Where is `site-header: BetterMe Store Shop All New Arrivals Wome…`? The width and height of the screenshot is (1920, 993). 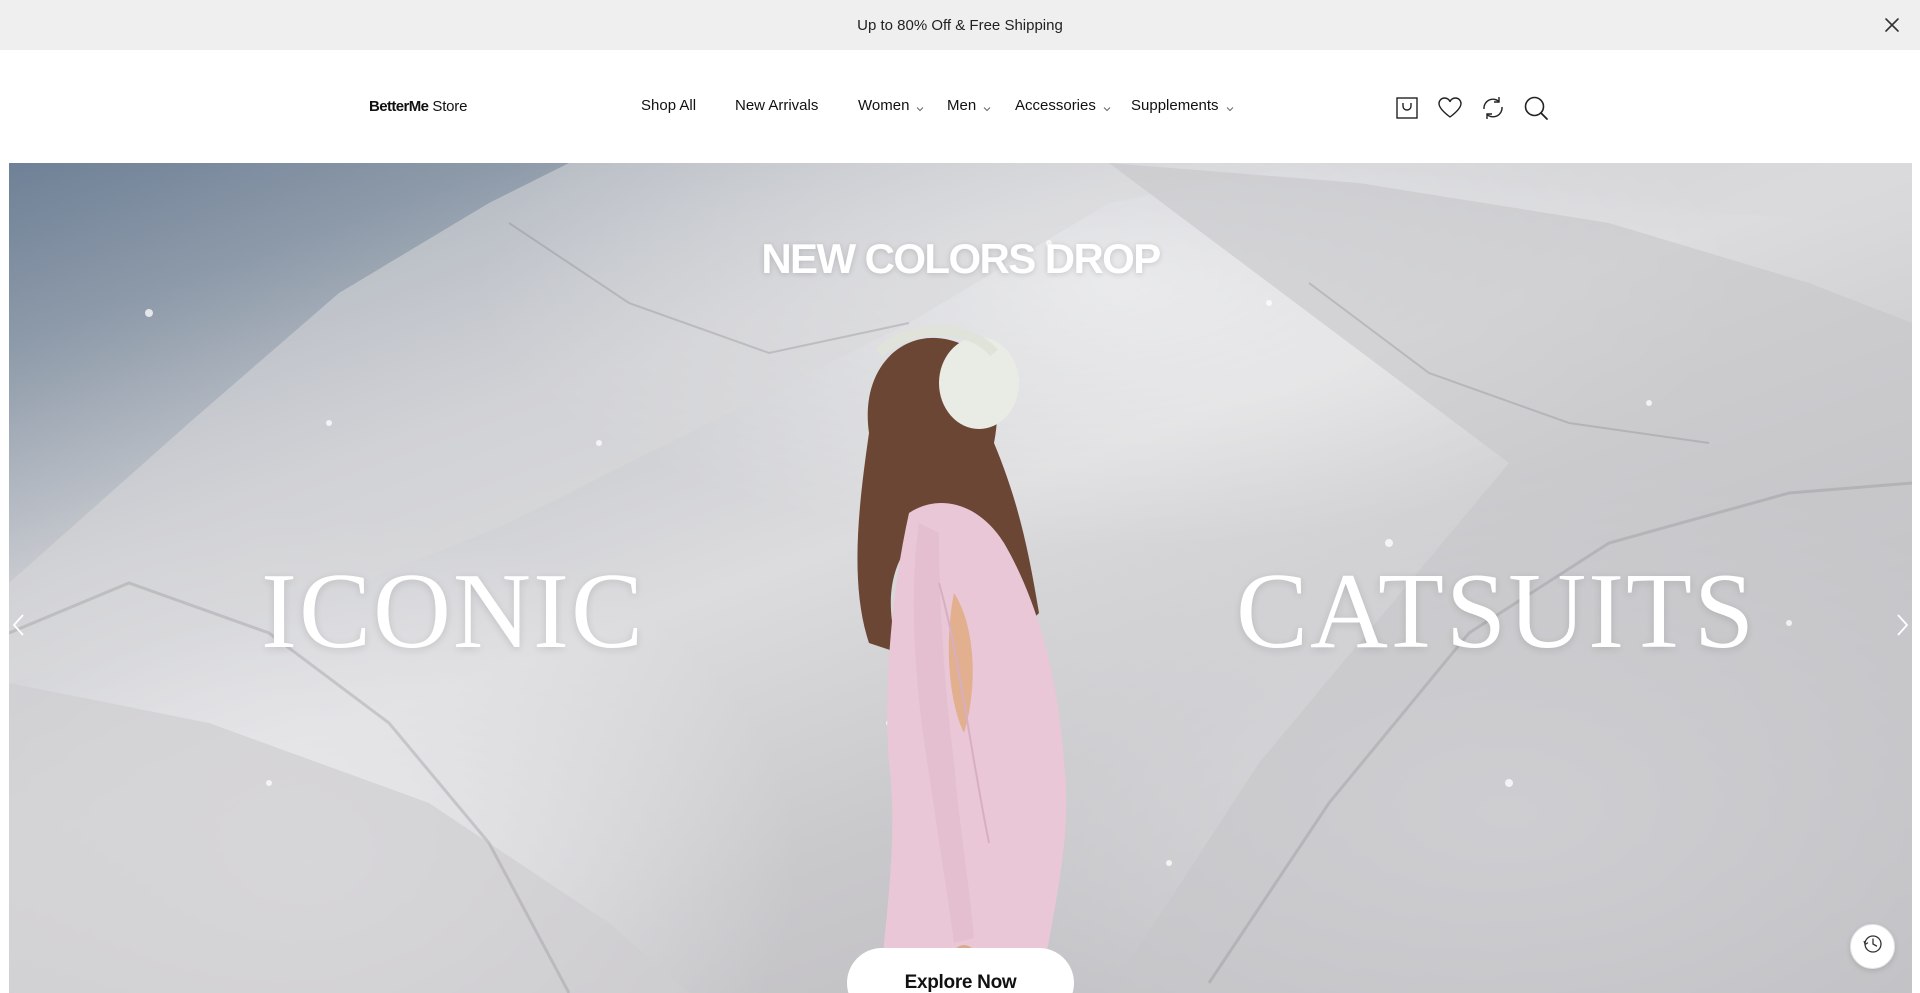 site-header: BetterMe Store Shop All New Arrivals Wome… is located at coordinates (960, 106).